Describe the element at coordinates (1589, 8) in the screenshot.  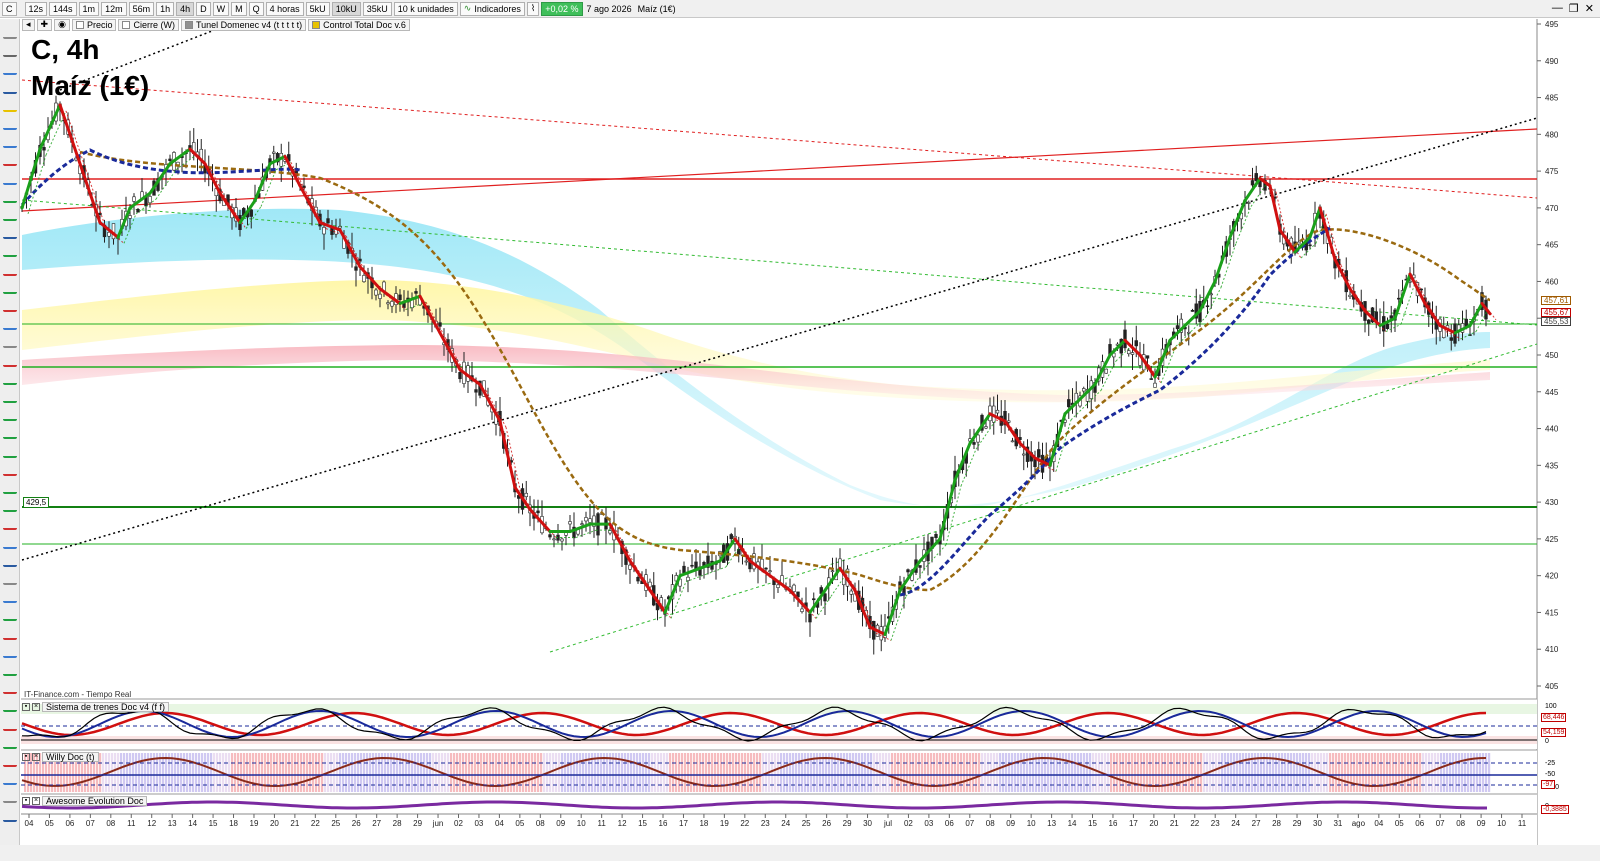
I see `close-icon: ✕` at that location.